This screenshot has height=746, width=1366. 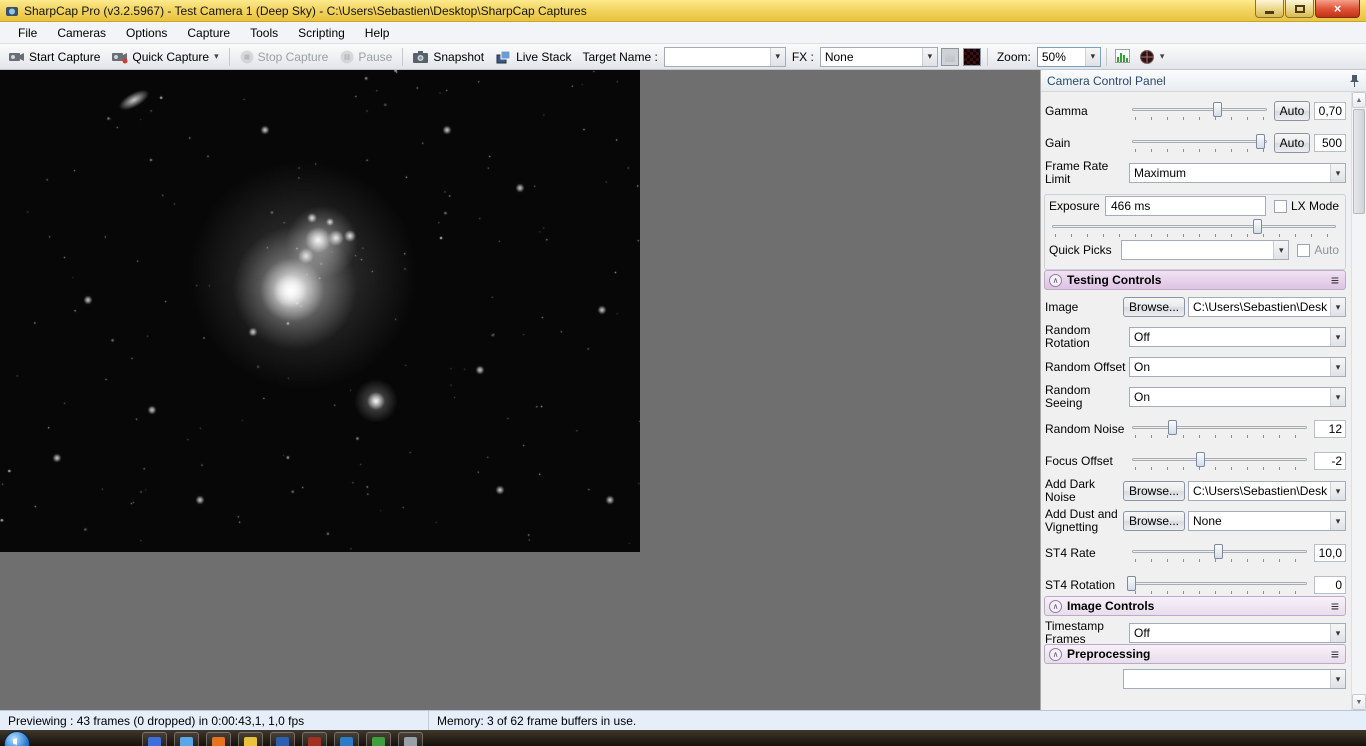 I want to click on zoom-select: 50% ▾, so click(x=1068, y=56).